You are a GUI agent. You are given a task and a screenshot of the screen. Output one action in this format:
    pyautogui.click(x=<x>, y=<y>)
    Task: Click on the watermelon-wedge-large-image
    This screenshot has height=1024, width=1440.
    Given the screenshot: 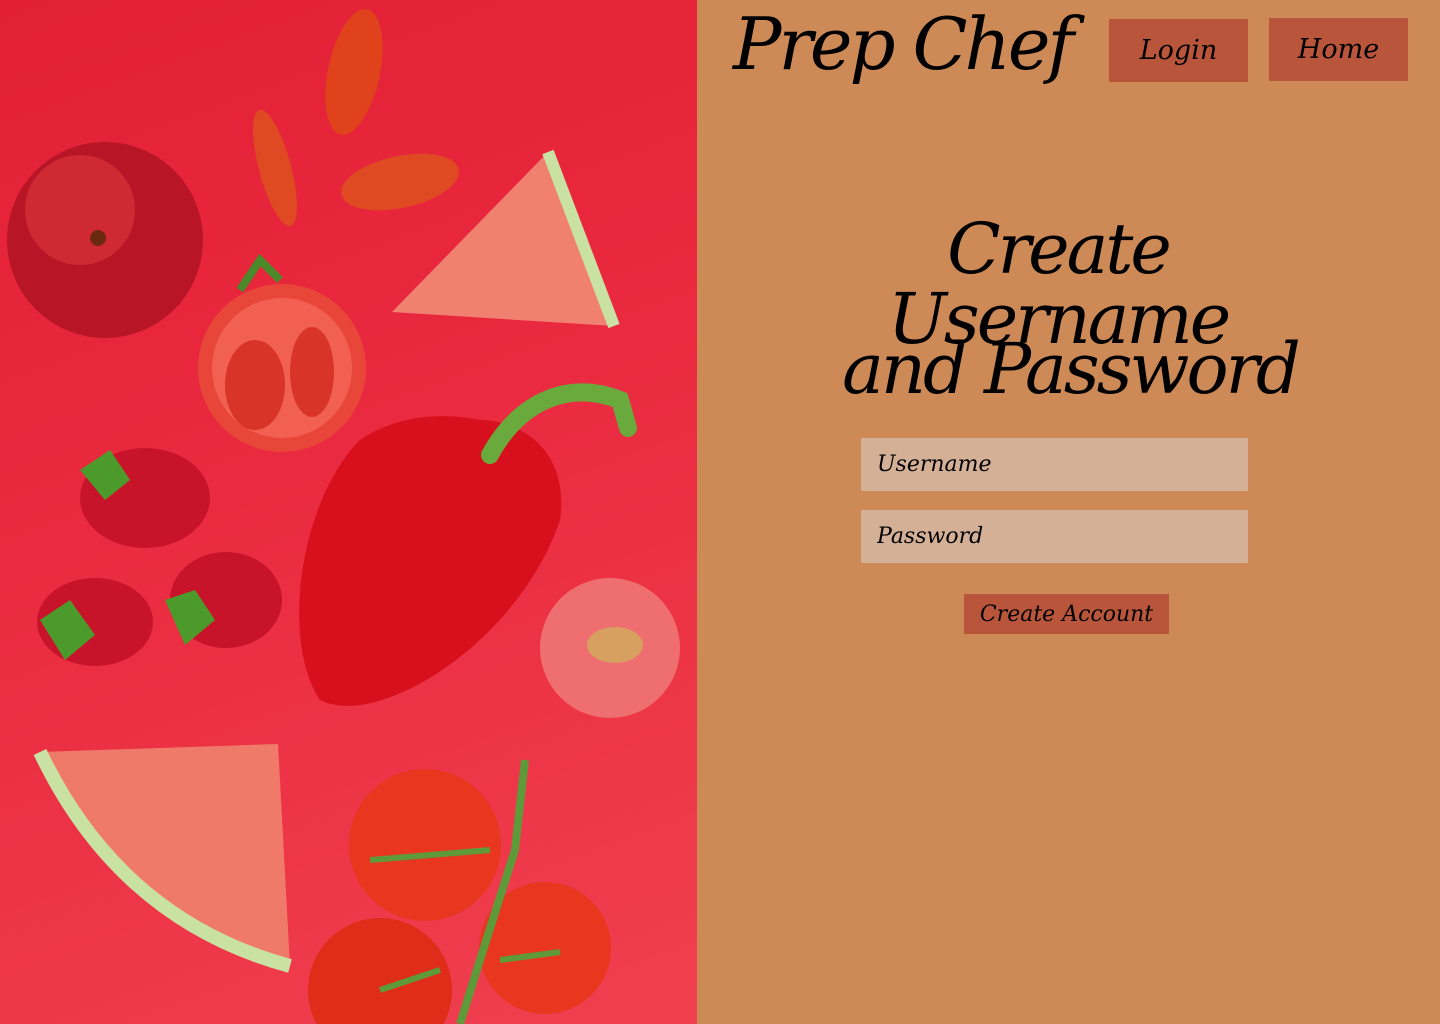 What is the action you would take?
    pyautogui.click(x=162, y=858)
    